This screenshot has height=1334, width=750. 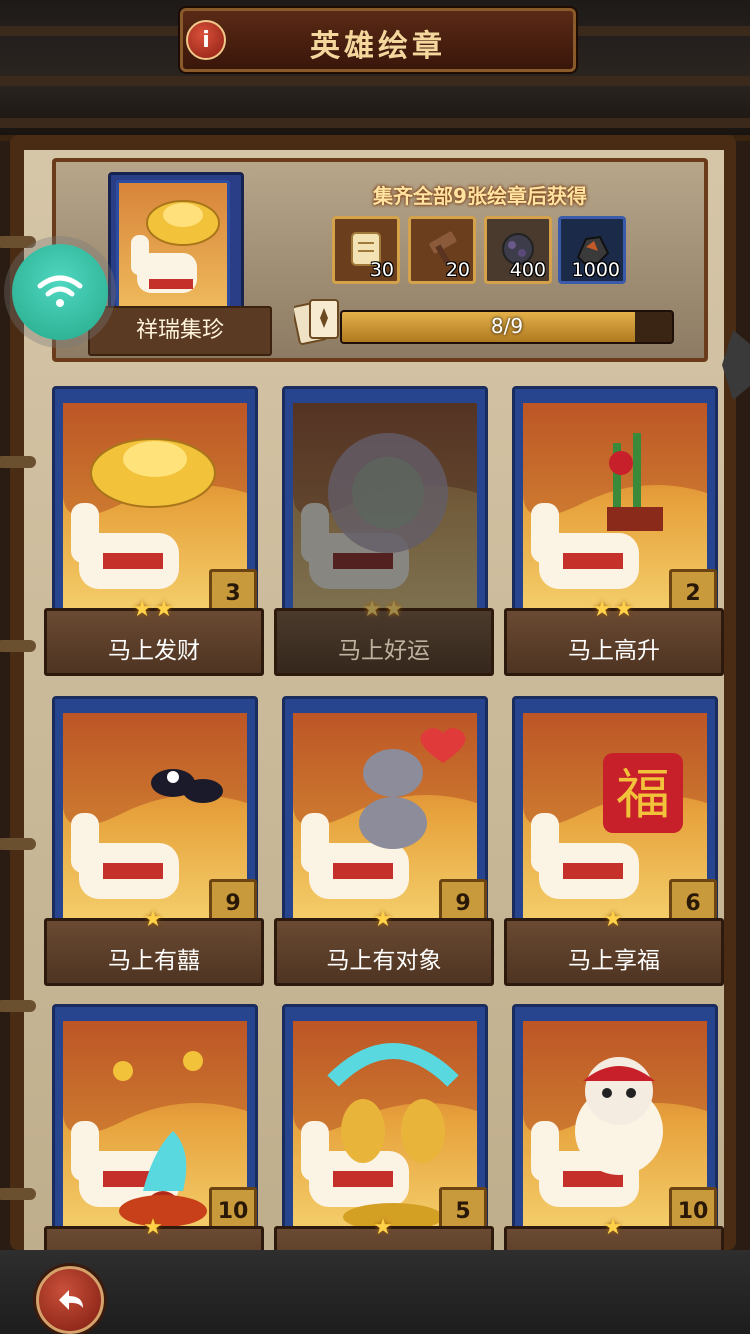 What do you see at coordinates (614, 946) in the screenshot?
I see `card-name-plate: ★ 马上享福` at bounding box center [614, 946].